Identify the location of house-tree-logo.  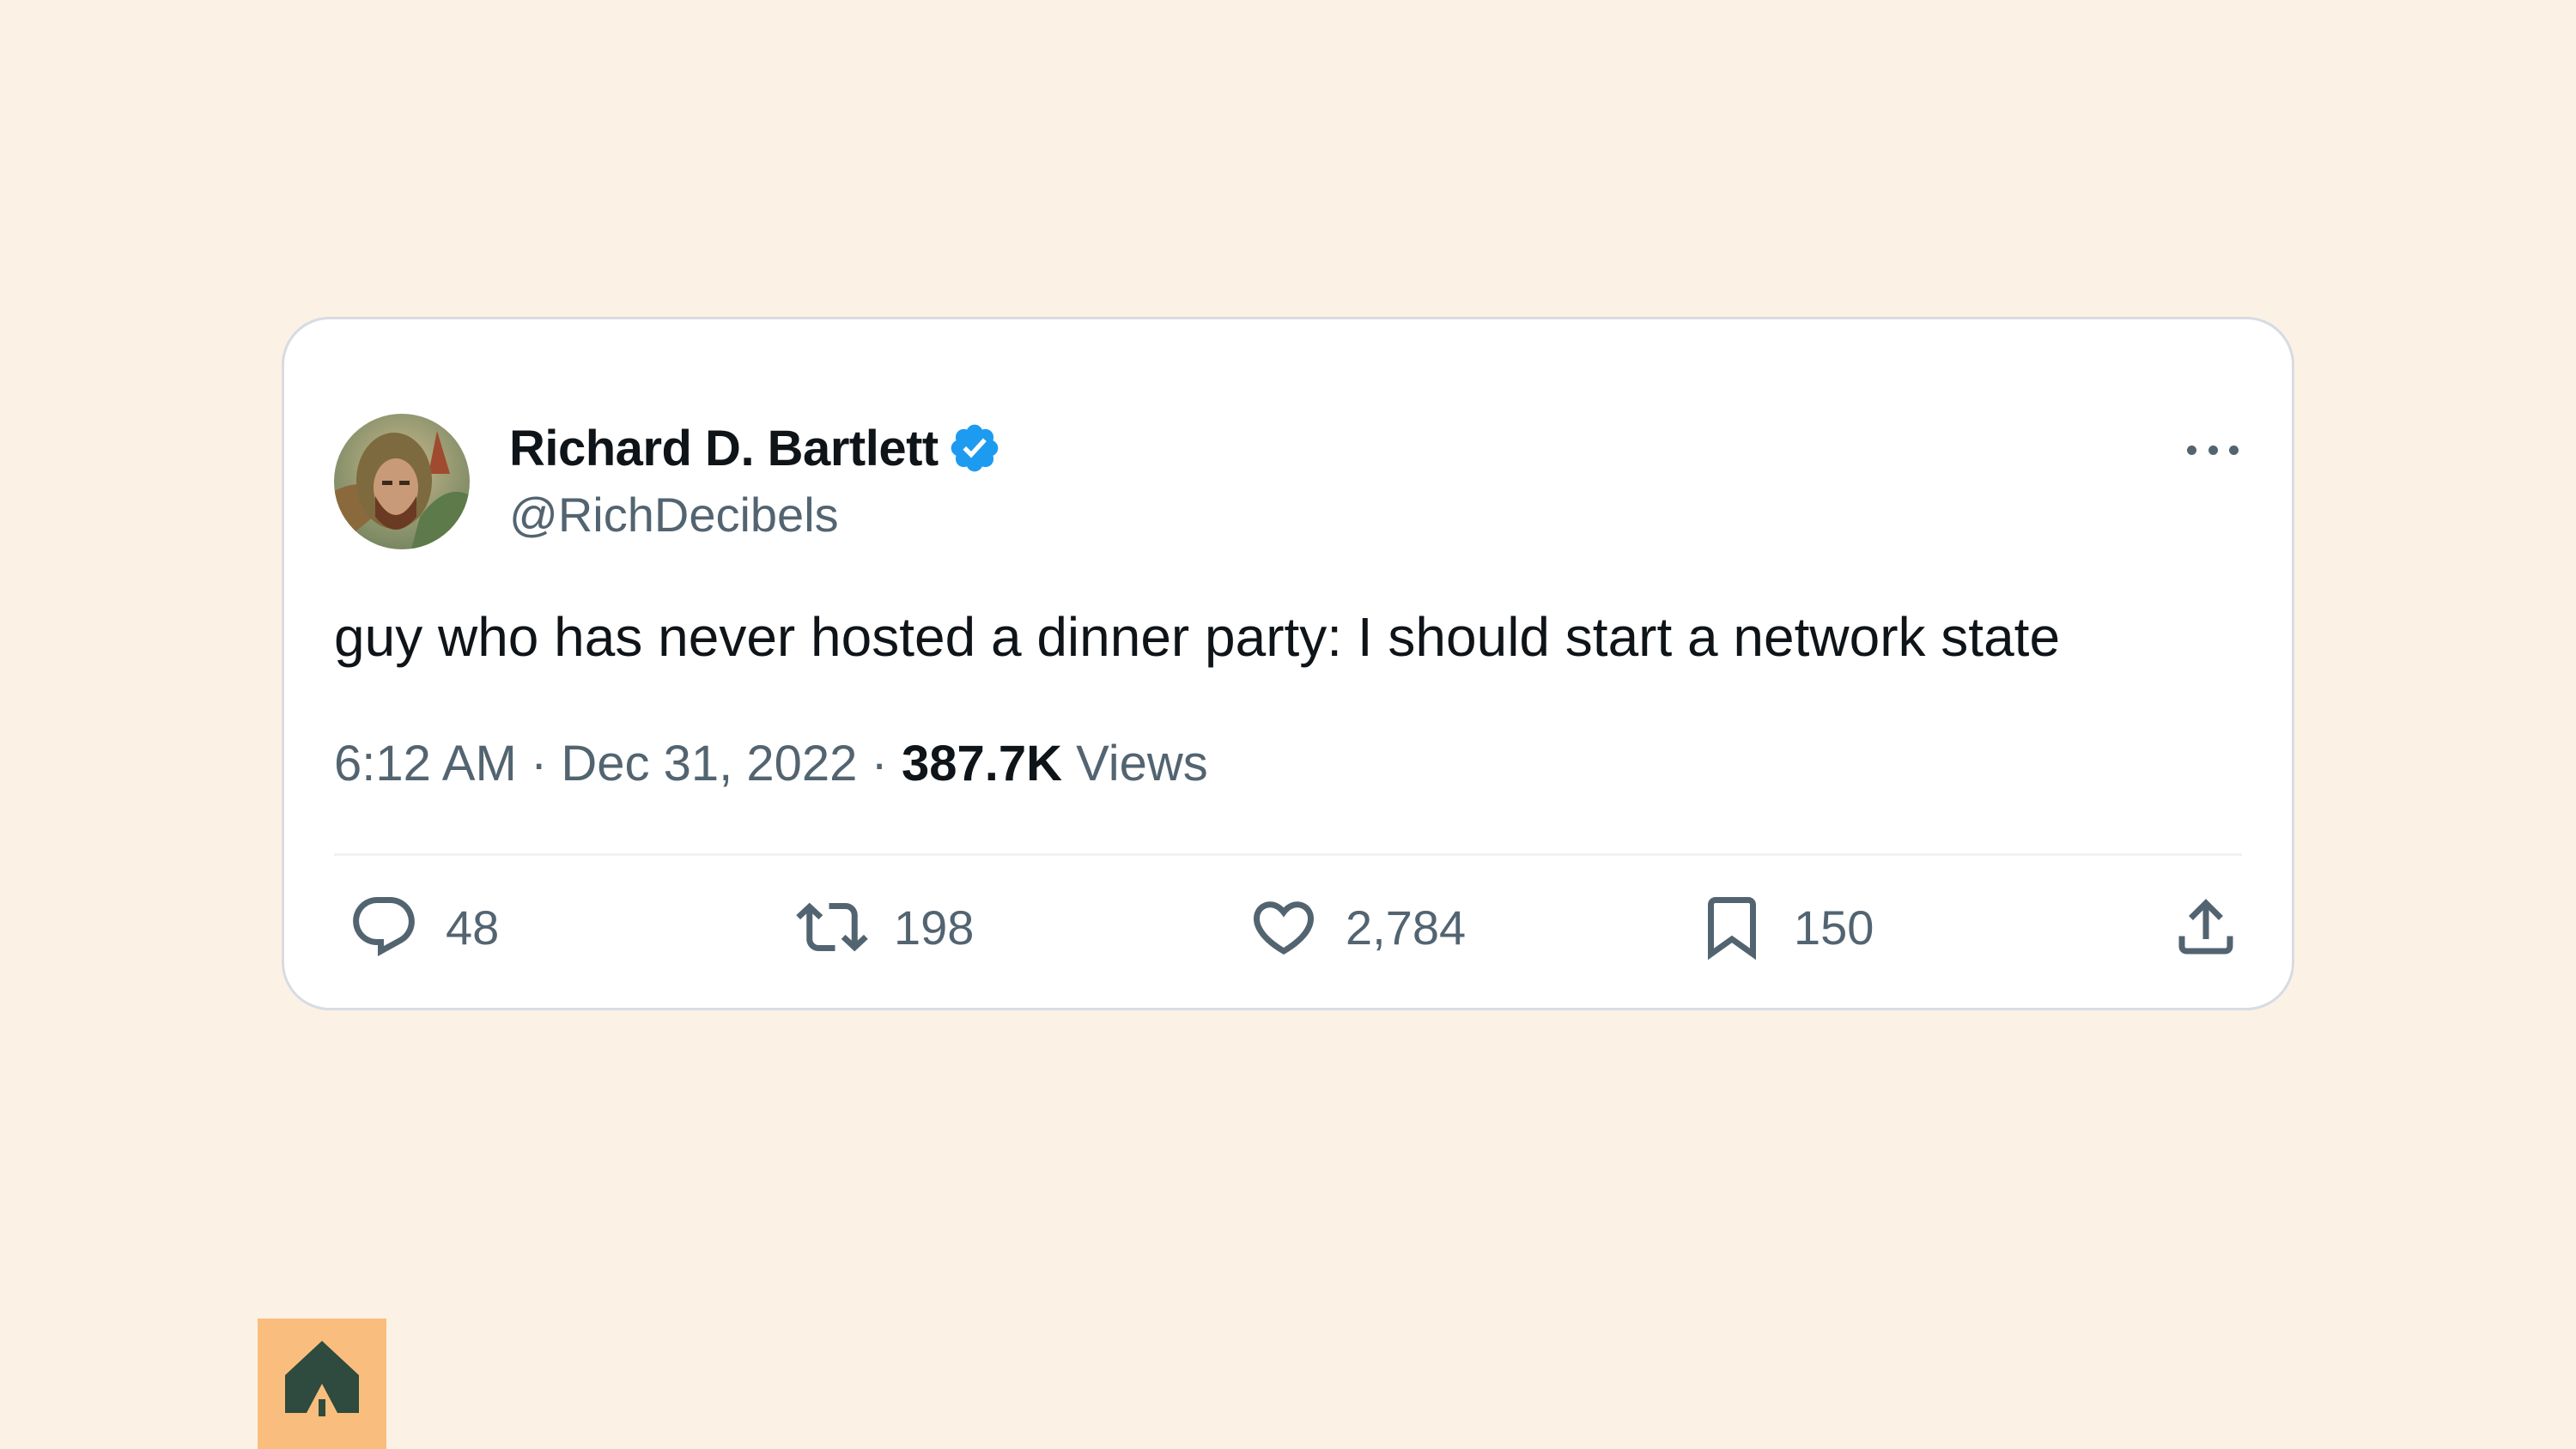
(322, 1378).